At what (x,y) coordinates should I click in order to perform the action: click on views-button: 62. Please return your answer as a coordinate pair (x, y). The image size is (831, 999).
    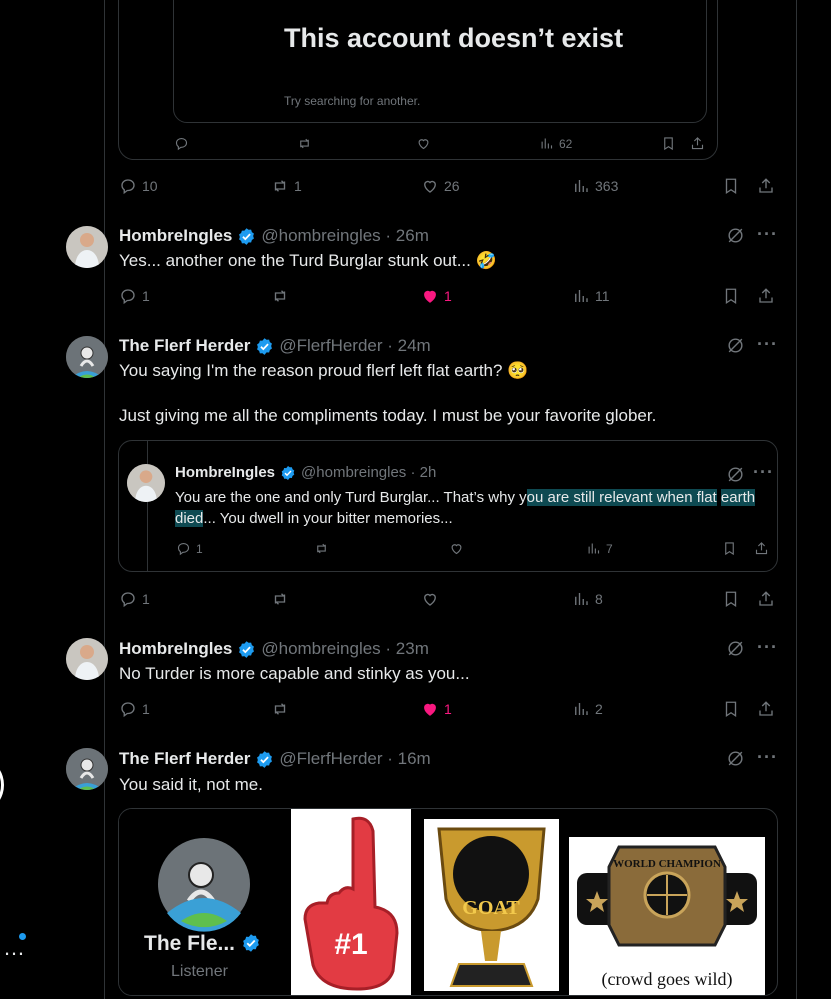
    Looking at the image, I should click on (555, 143).